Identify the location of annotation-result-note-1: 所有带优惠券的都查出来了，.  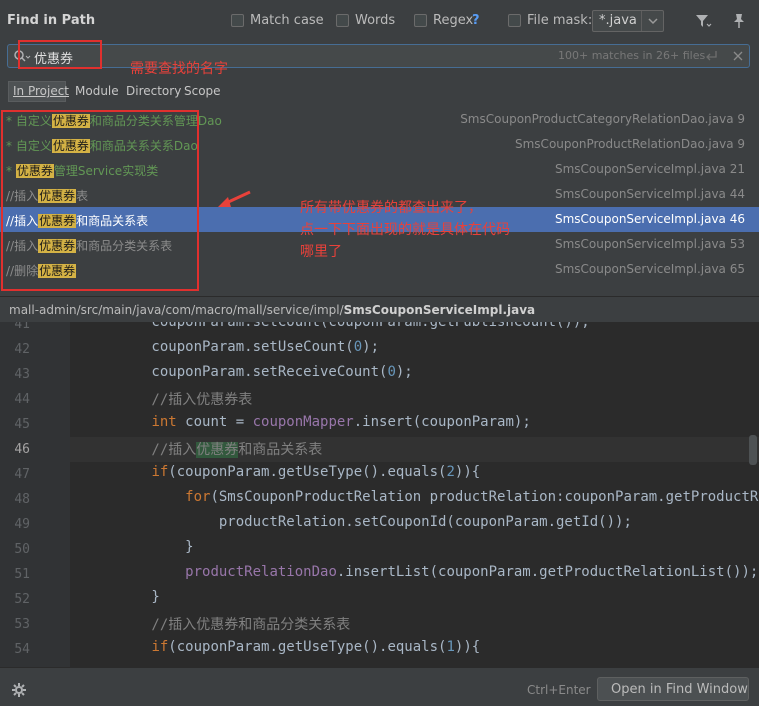
(391, 208).